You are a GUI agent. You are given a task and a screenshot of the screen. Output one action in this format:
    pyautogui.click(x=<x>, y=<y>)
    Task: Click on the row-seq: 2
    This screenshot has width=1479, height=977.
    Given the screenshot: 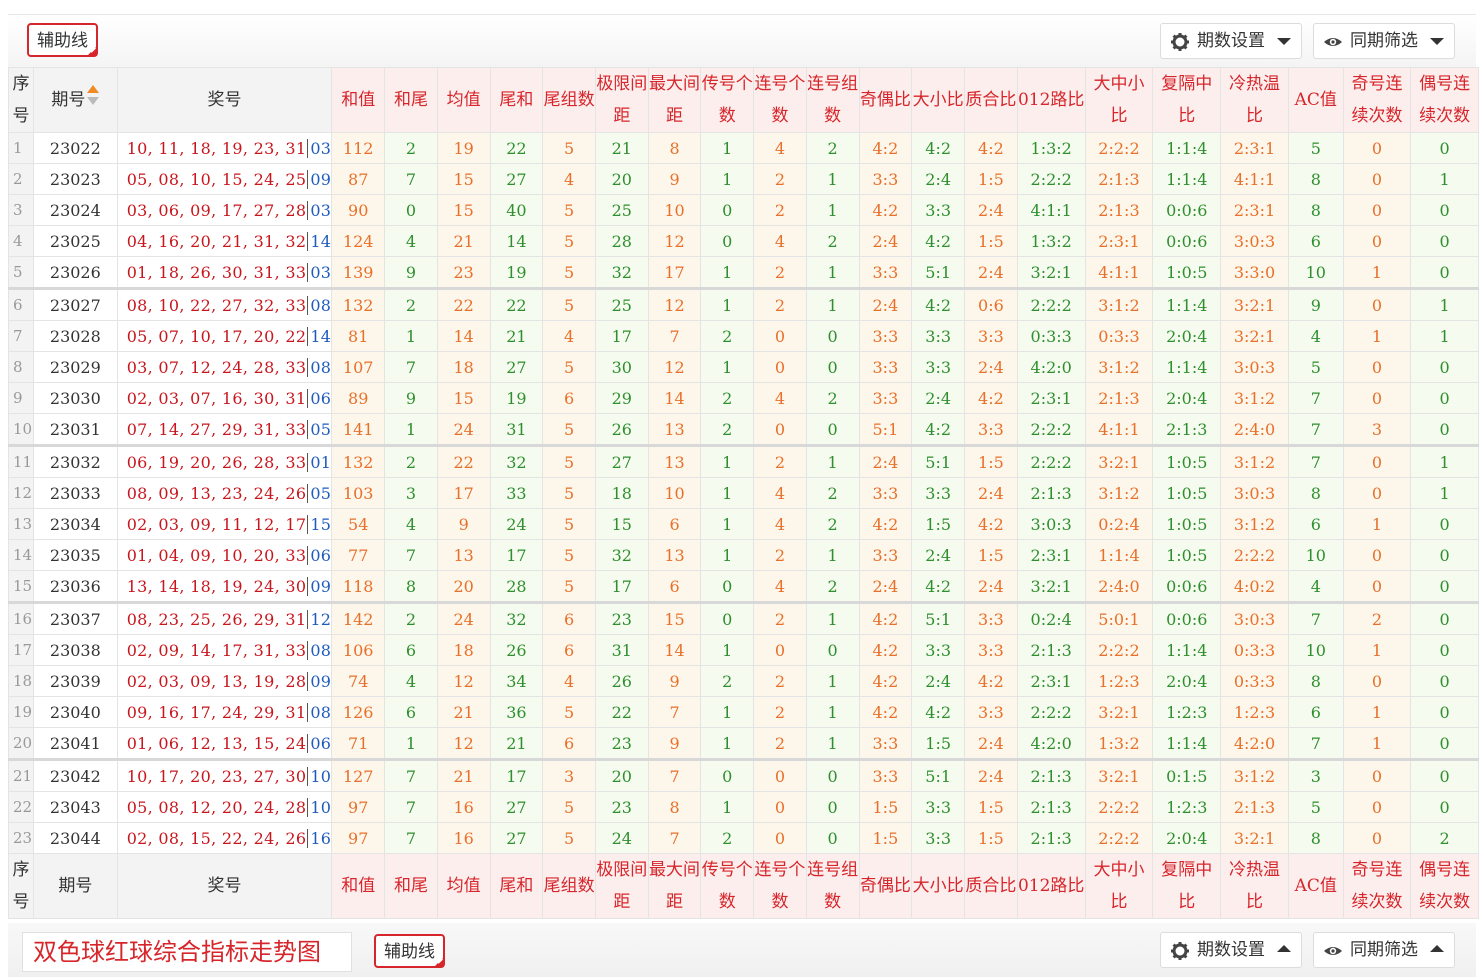 What is the action you would take?
    pyautogui.click(x=21, y=179)
    